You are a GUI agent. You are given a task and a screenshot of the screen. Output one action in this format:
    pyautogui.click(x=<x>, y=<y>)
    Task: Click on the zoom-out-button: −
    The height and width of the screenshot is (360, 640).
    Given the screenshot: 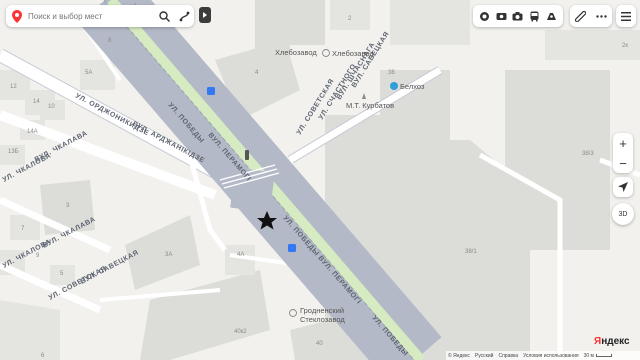 What is the action you would take?
    pyautogui.click(x=623, y=163)
    